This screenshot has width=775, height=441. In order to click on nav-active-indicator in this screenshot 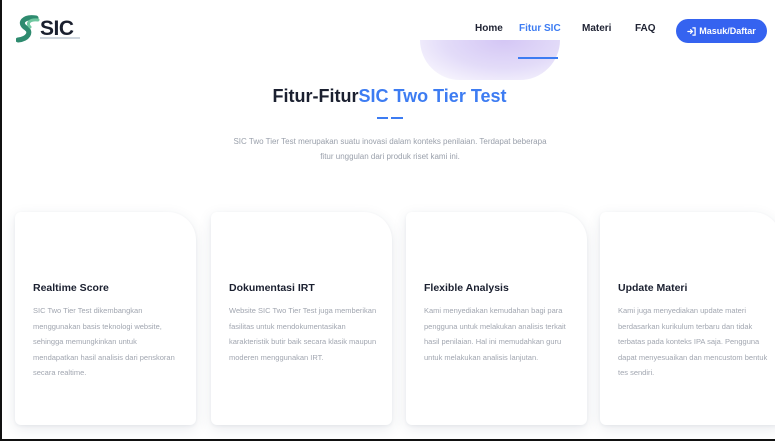, I will do `click(538, 58)`.